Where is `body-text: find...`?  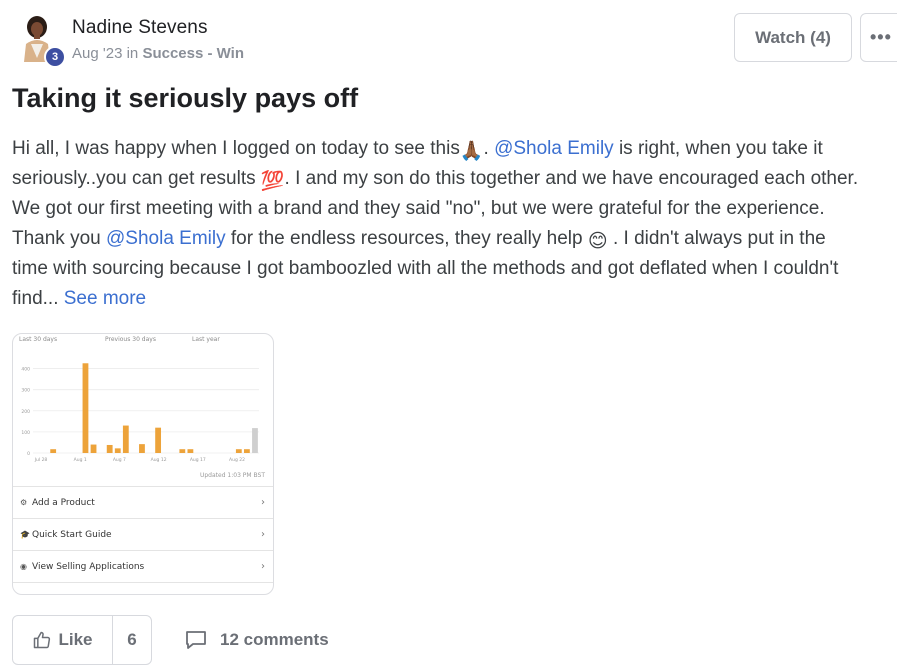 body-text: find... is located at coordinates (38, 298).